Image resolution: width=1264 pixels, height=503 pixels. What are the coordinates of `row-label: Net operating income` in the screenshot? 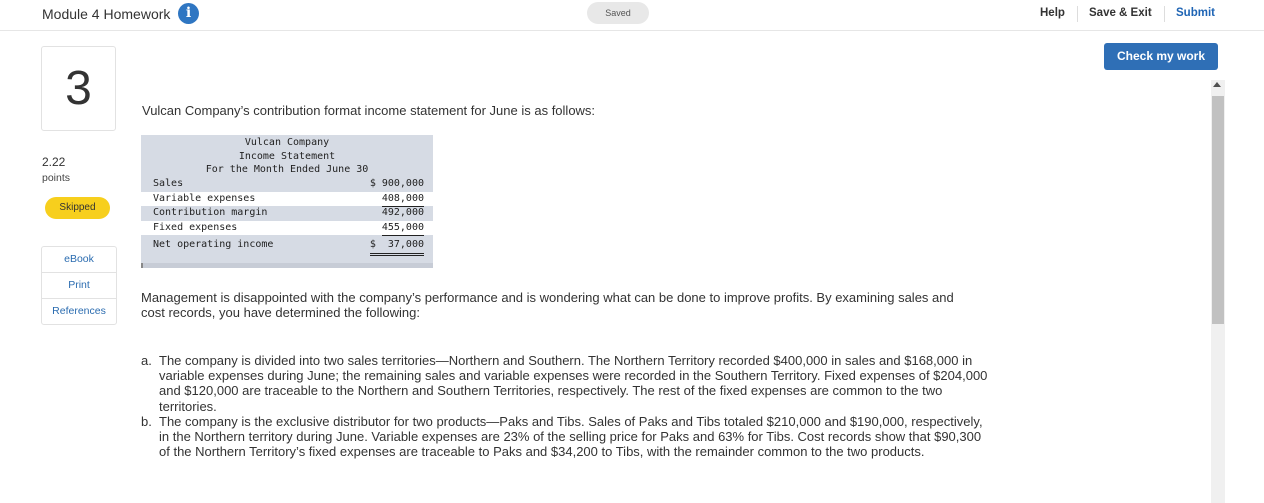 It's located at (213, 244).